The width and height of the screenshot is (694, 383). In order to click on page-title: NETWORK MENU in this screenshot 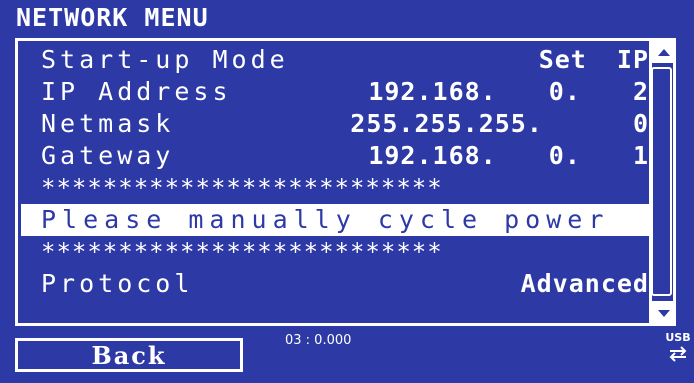, I will do `click(112, 17)`.